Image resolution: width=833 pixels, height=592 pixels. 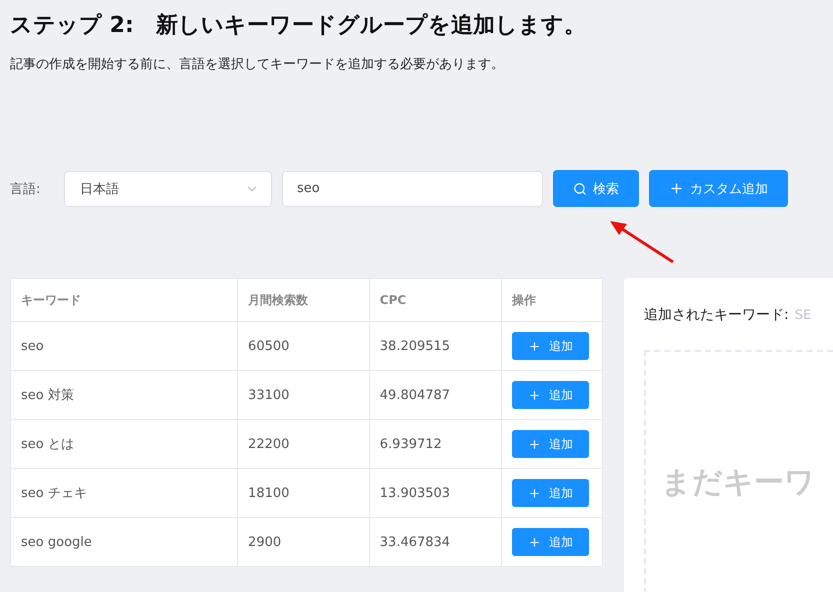 I want to click on panel-subtitle: SE, so click(x=803, y=315).